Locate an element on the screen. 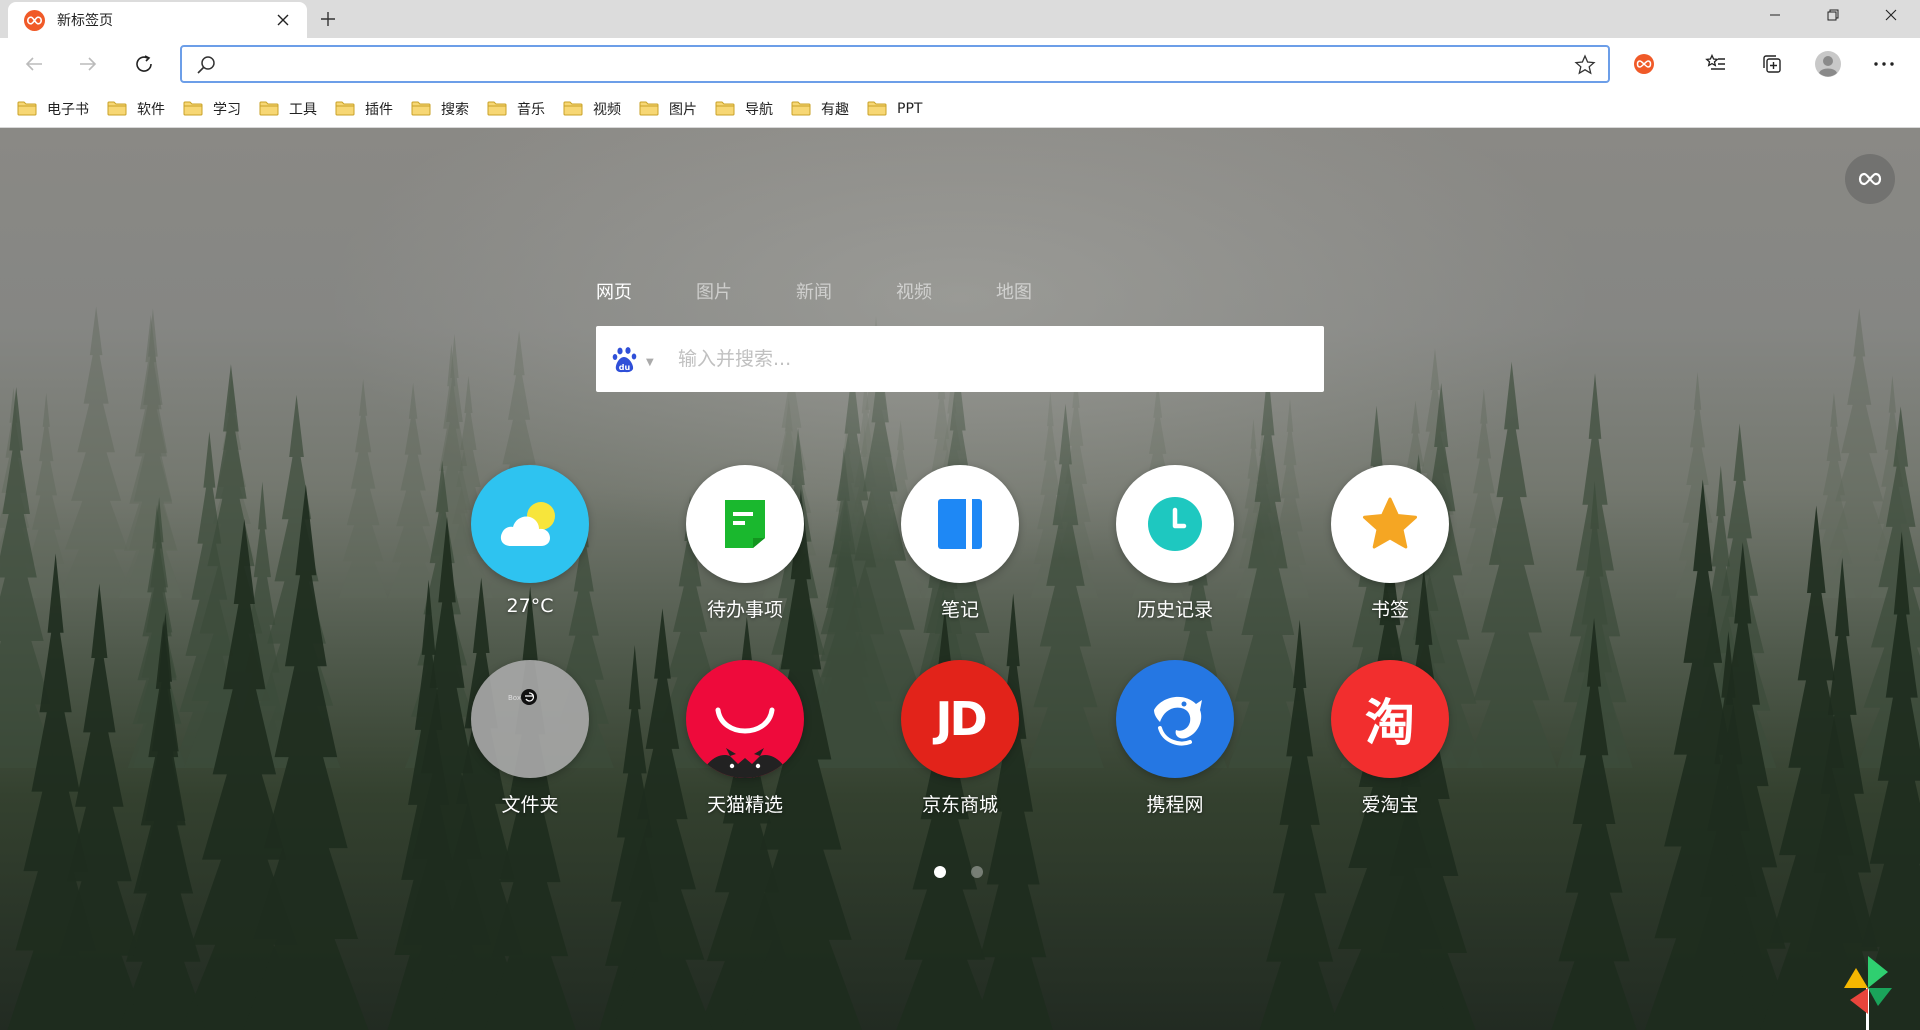 This screenshot has width=1920, height=1030. bookmark-folder: 音乐 is located at coordinates (516, 109).